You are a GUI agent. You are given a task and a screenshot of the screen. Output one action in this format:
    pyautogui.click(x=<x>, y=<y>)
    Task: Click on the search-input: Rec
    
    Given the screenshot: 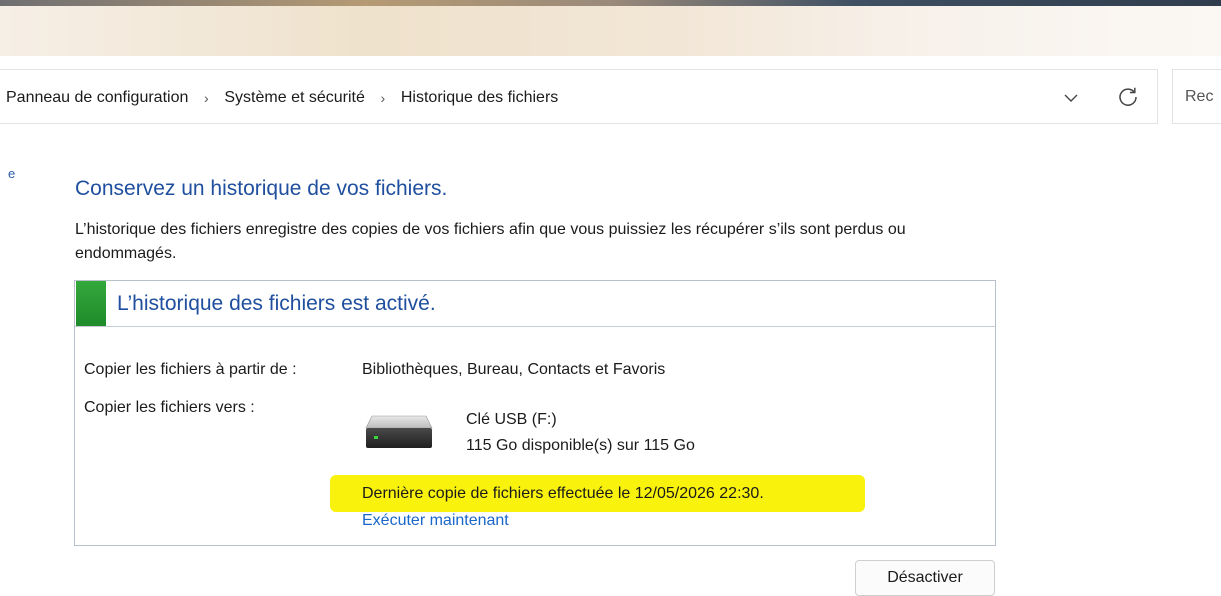 What is the action you would take?
    pyautogui.click(x=1196, y=96)
    